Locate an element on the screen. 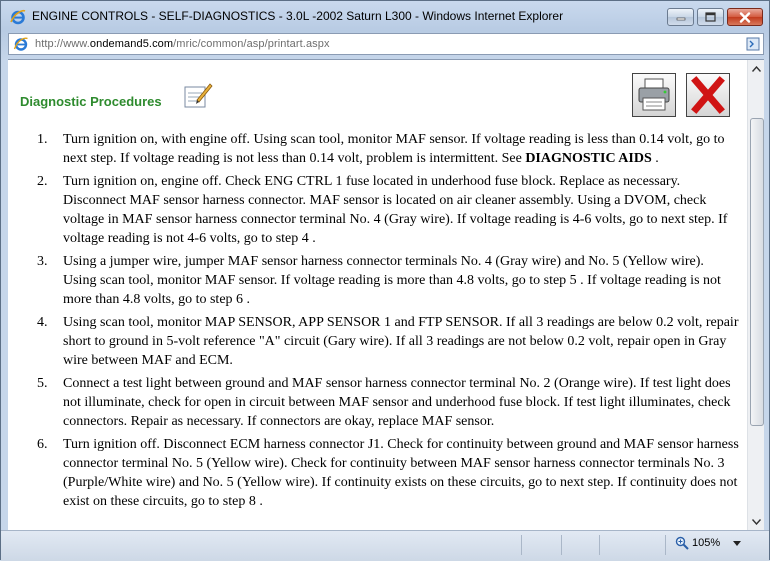  maximize-button is located at coordinates (710, 17).